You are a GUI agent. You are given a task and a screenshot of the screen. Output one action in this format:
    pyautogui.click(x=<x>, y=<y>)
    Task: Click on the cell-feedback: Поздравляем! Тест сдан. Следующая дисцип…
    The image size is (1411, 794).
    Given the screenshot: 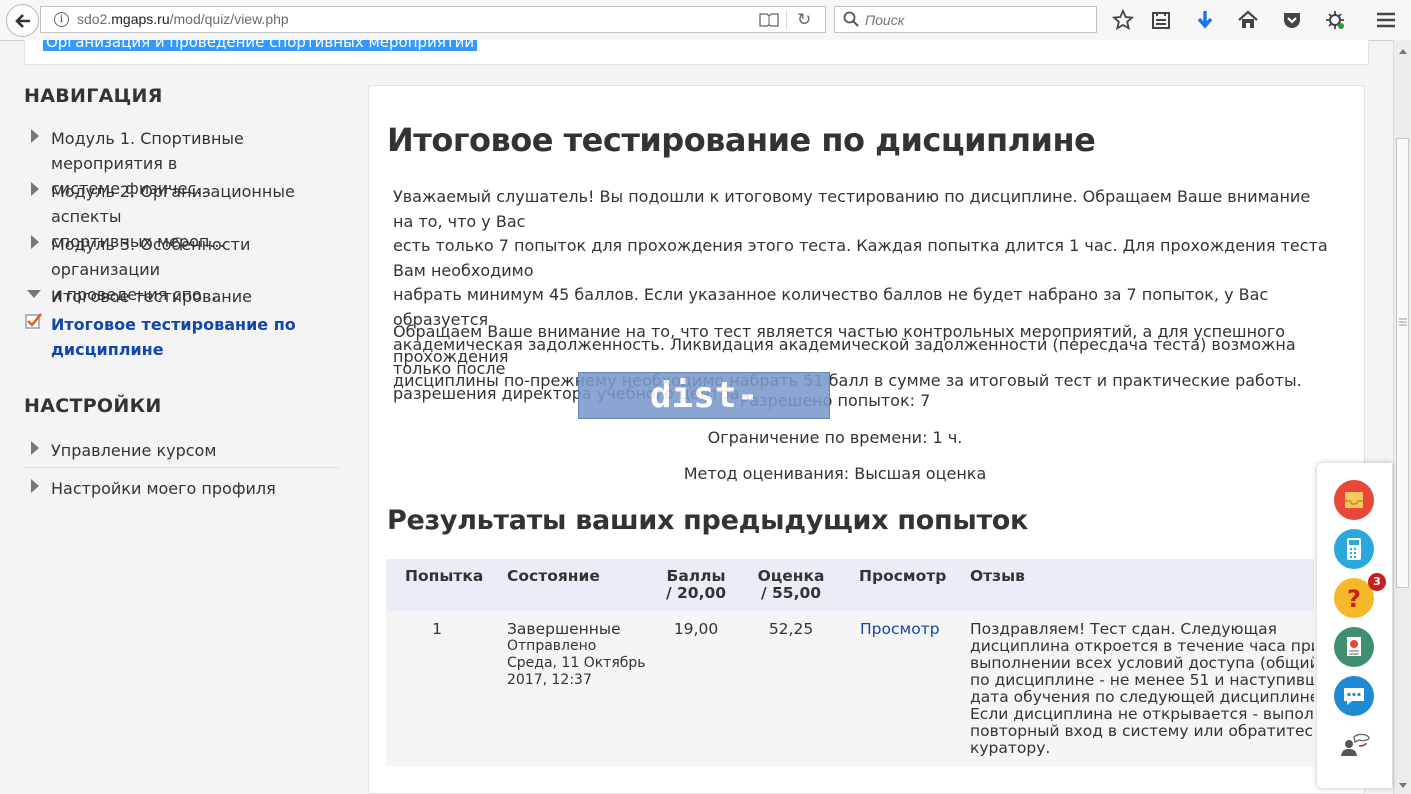 What is the action you would take?
    pyautogui.click(x=1142, y=689)
    